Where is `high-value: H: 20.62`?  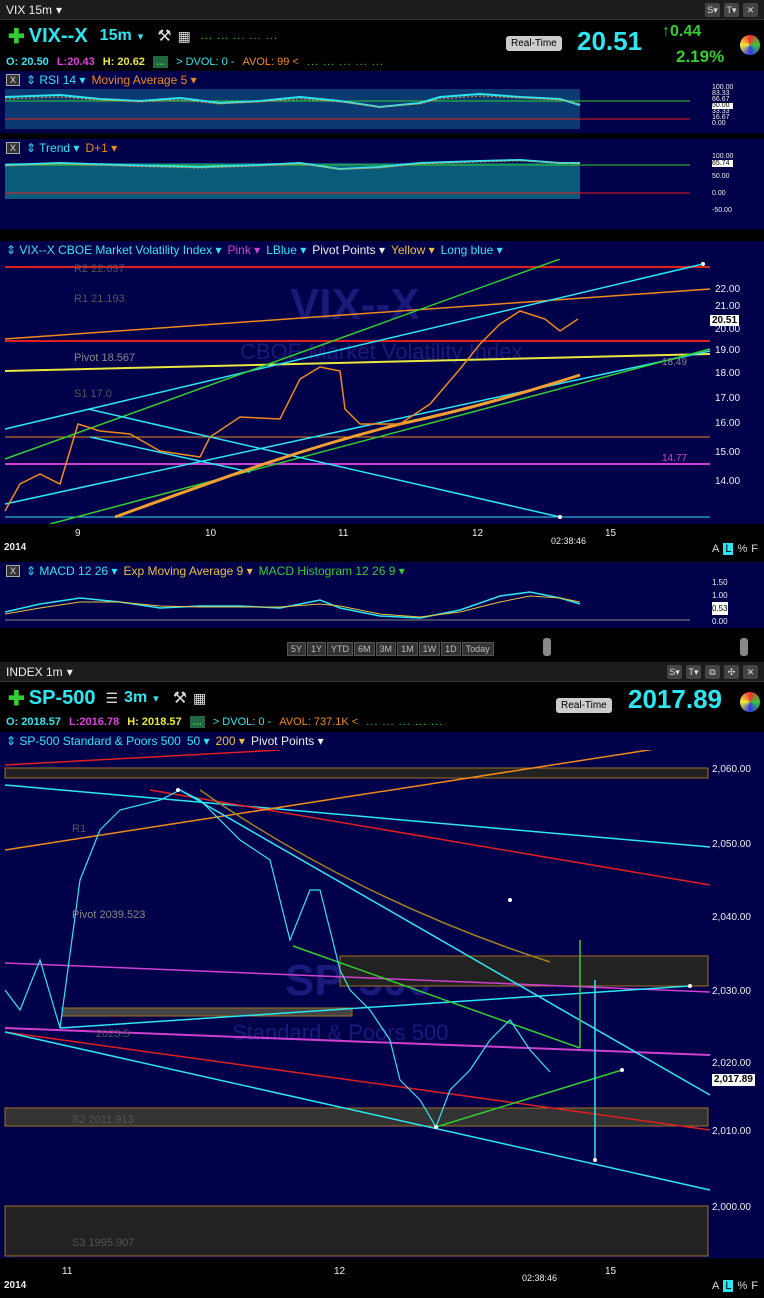 high-value: H: 20.62 is located at coordinates (123, 62).